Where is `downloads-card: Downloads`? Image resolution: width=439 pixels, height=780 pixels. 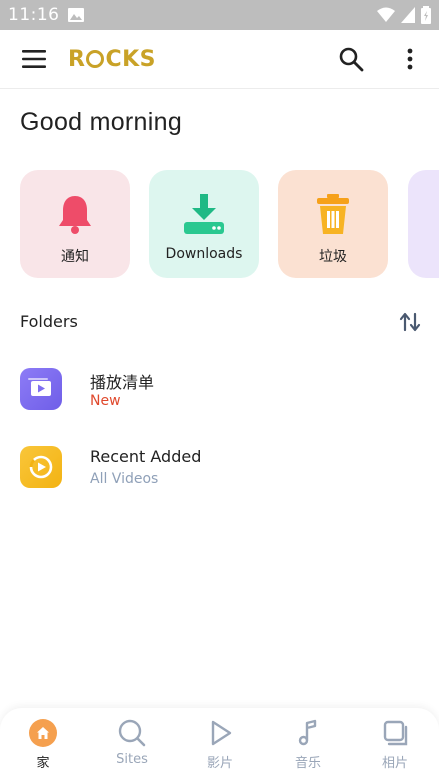 downloads-card: Downloads is located at coordinates (204, 224).